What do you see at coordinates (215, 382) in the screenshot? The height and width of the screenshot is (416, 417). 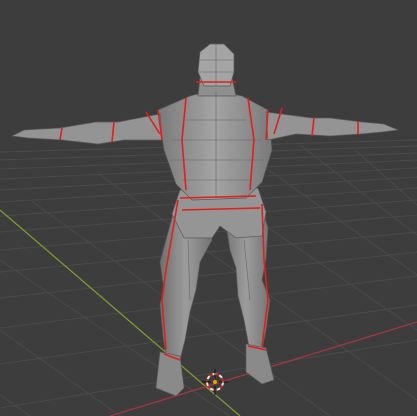 I see `3d-cursor-icon` at bounding box center [215, 382].